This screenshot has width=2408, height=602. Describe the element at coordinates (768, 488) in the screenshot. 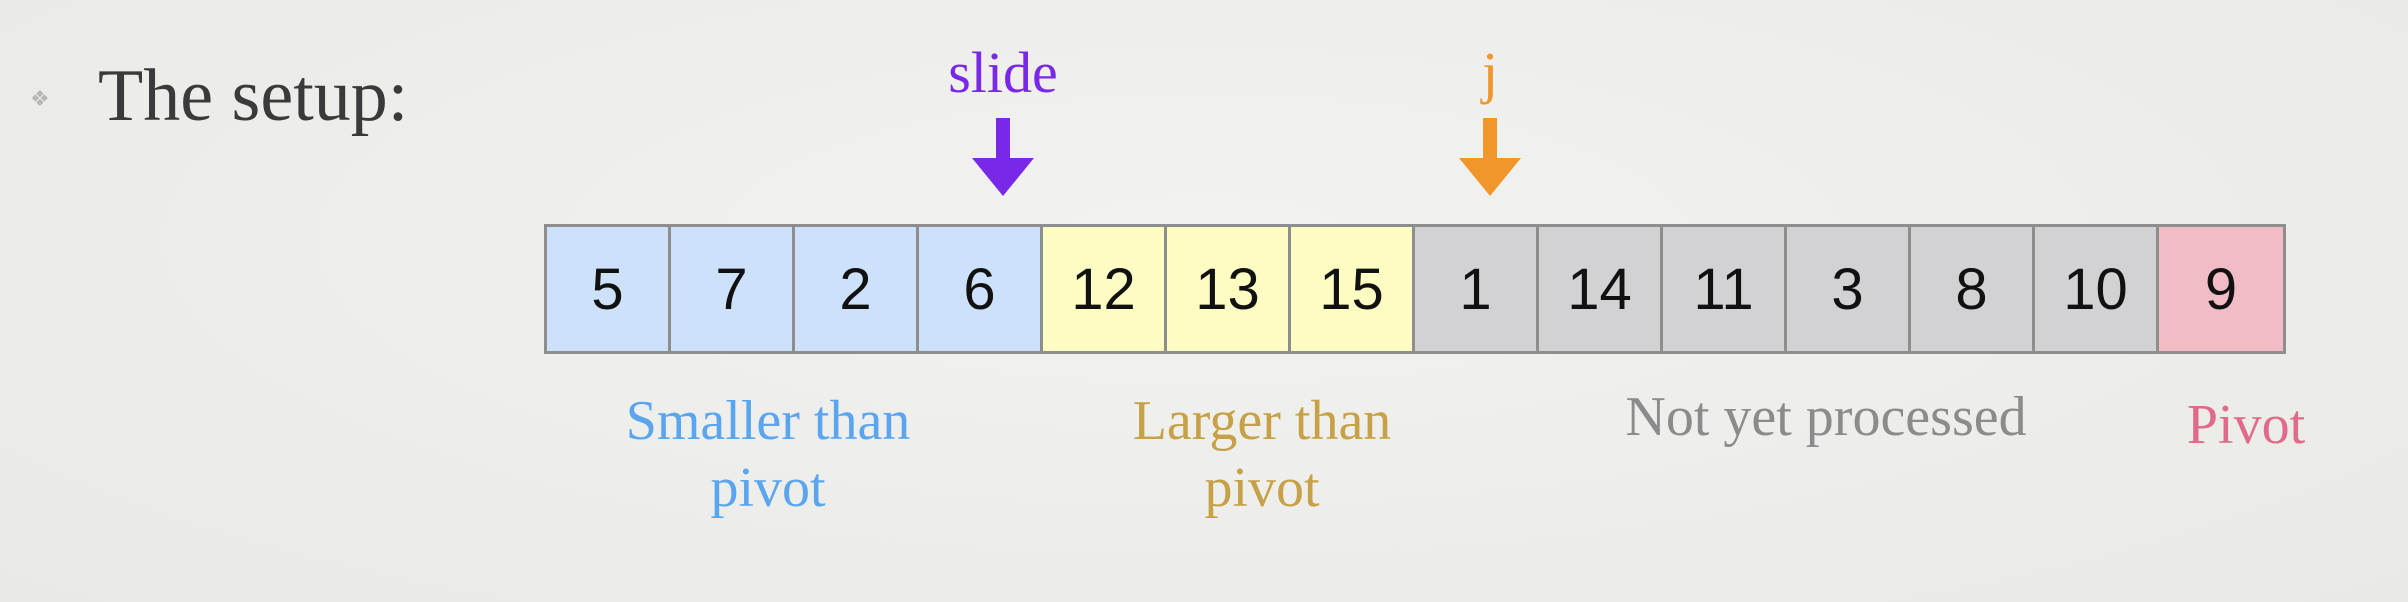

I see `caption-smaller-line-2: pivot` at that location.